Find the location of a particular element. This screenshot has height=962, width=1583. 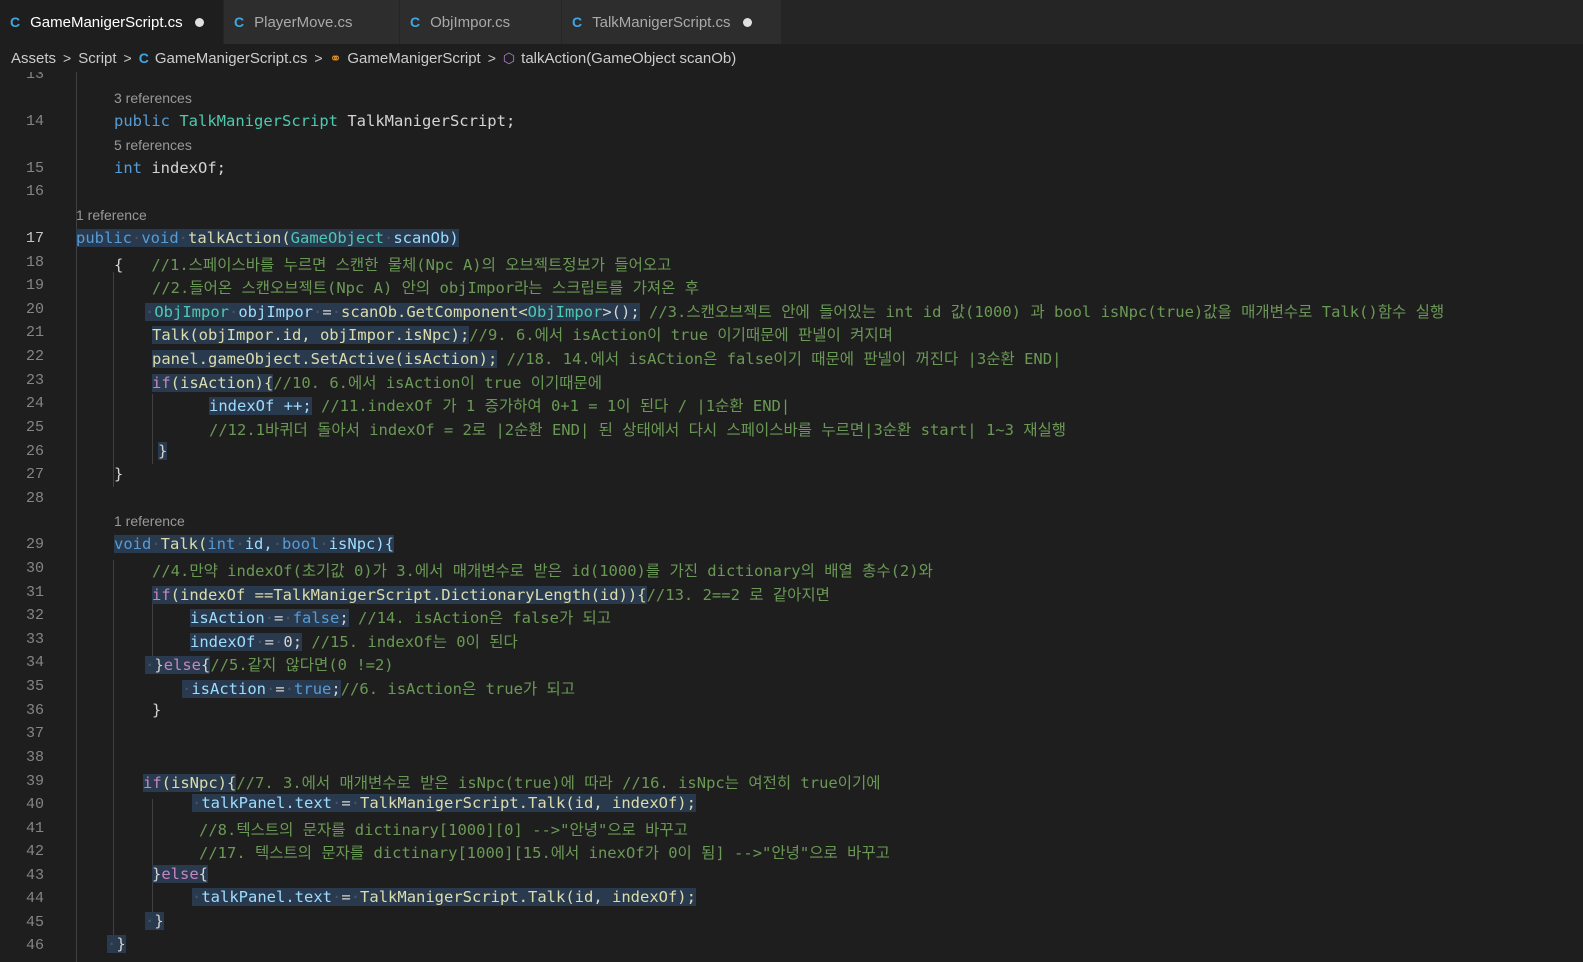

identifier: indexOf is located at coordinates (223, 642).